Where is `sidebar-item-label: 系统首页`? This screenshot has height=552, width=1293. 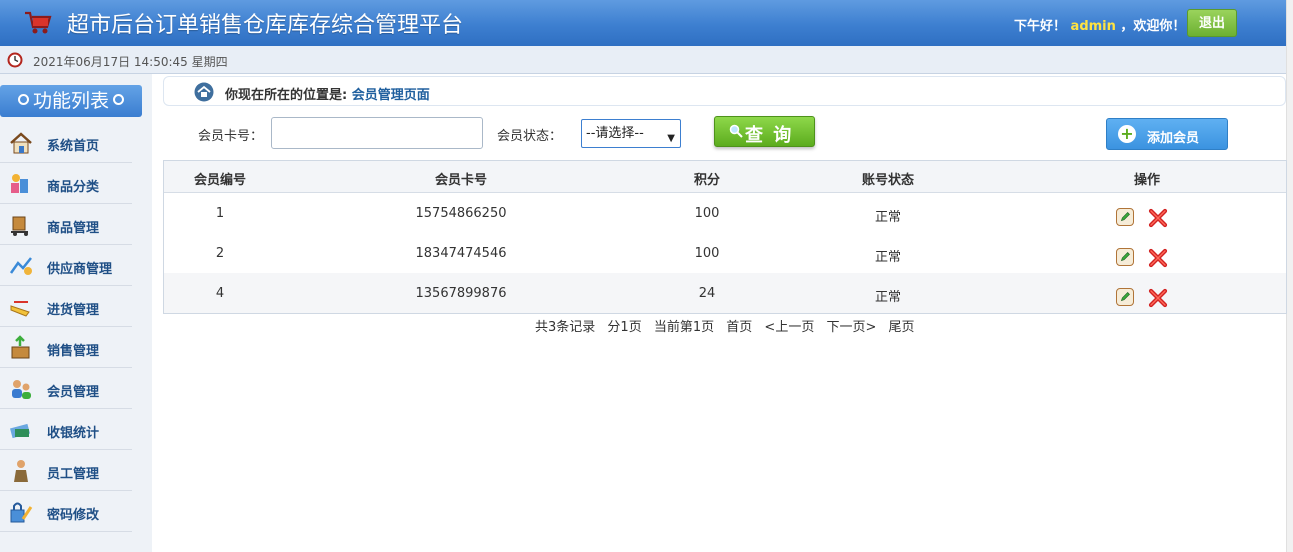 sidebar-item-label: 系统首页 is located at coordinates (73, 146).